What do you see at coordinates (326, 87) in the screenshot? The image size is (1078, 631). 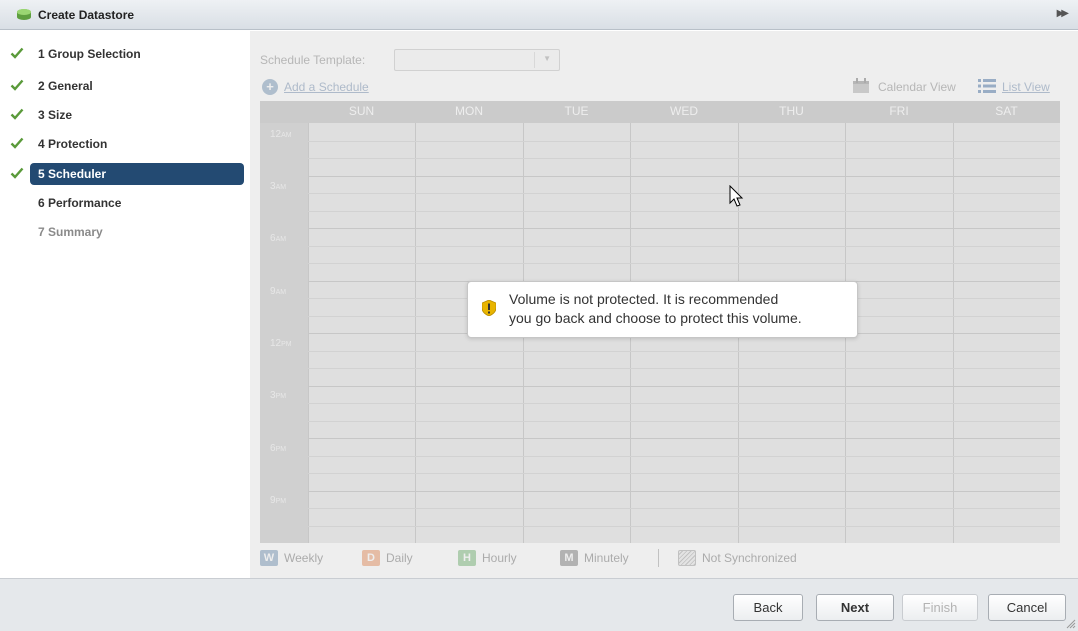 I see `add-schedule-label: Add a Schedule` at bounding box center [326, 87].